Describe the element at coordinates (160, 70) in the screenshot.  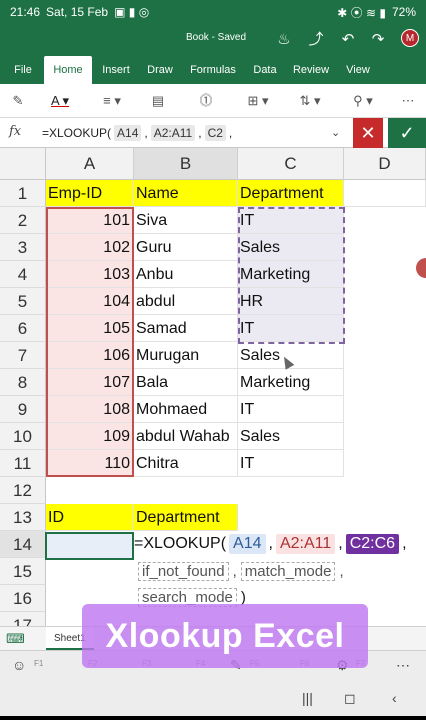
I see `tab-draw: Draw` at that location.